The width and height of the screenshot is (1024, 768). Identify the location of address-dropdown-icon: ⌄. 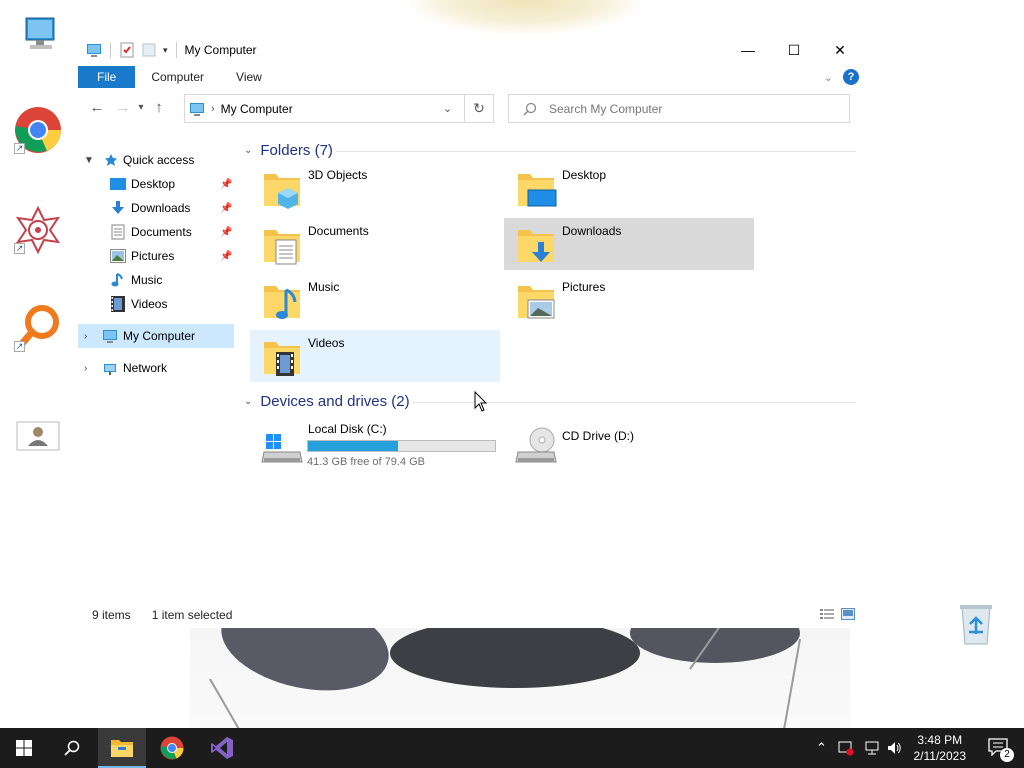
(447, 108).